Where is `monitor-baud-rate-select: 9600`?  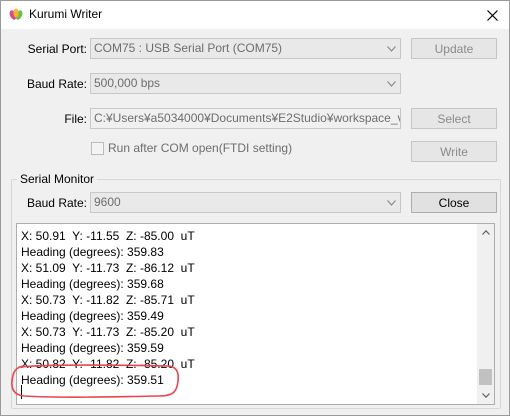 monitor-baud-rate-select: 9600 is located at coordinates (245, 202).